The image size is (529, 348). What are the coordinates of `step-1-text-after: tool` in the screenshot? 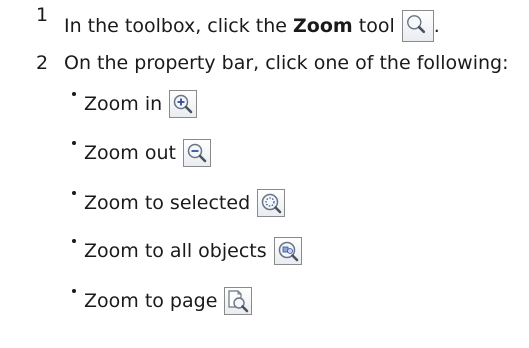 It's located at (376, 26).